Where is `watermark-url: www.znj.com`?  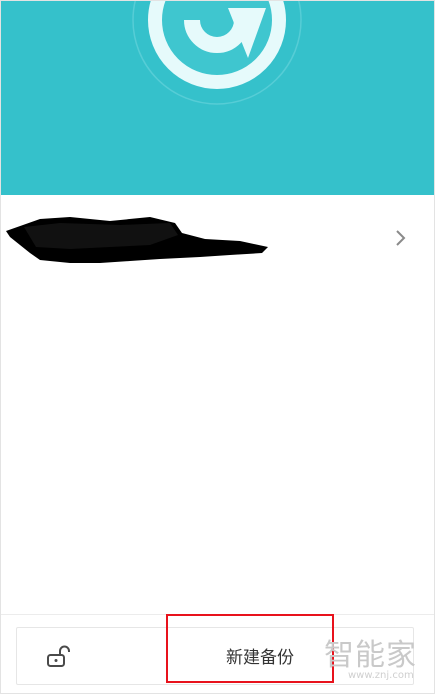 watermark-url: www.znj.com is located at coordinates (381, 675).